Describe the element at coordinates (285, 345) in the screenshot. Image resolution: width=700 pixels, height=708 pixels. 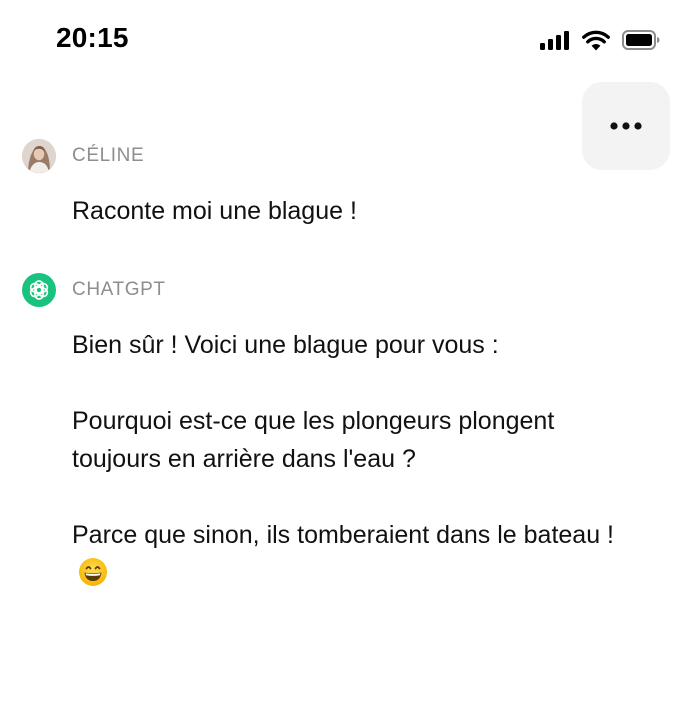
I see `message-paragraph: Bien sûr ! Voici une blague pour vous :` at that location.